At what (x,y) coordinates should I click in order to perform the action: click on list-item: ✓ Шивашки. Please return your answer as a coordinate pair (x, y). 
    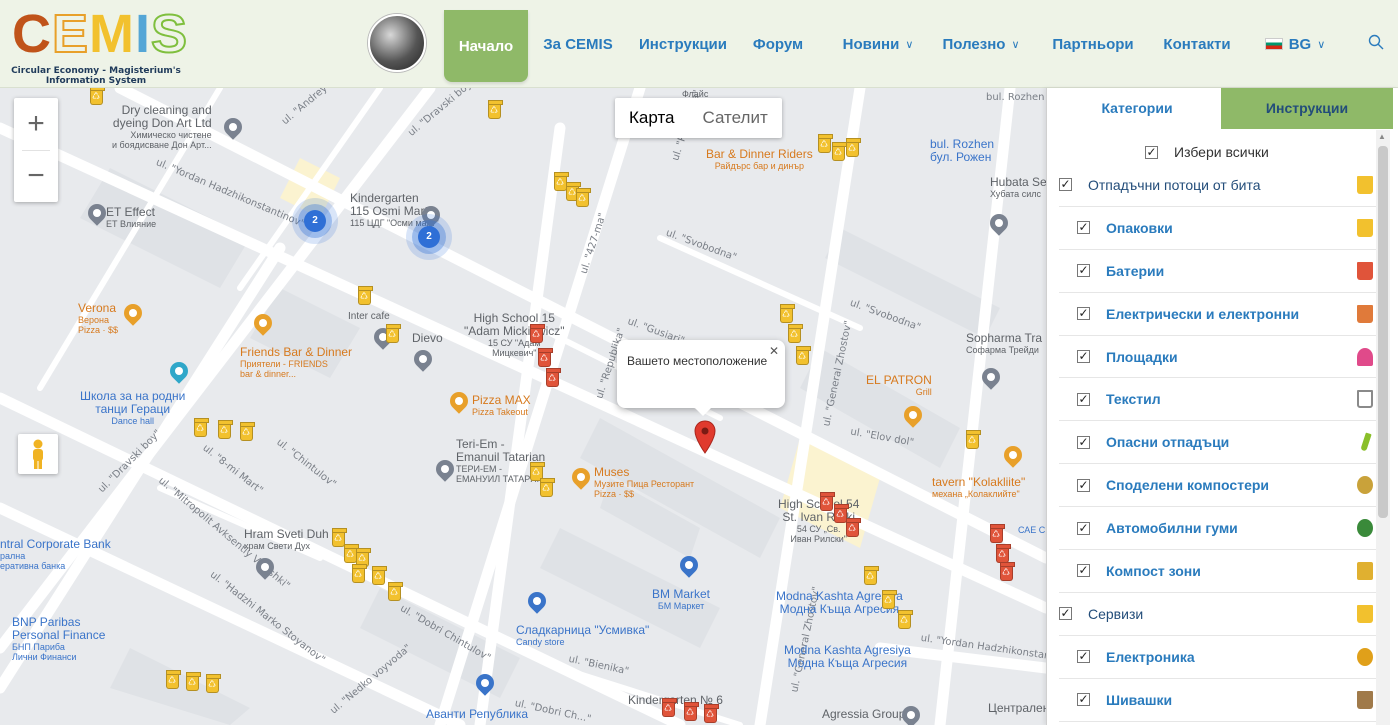
    Looking at the image, I should click on (1218, 700).